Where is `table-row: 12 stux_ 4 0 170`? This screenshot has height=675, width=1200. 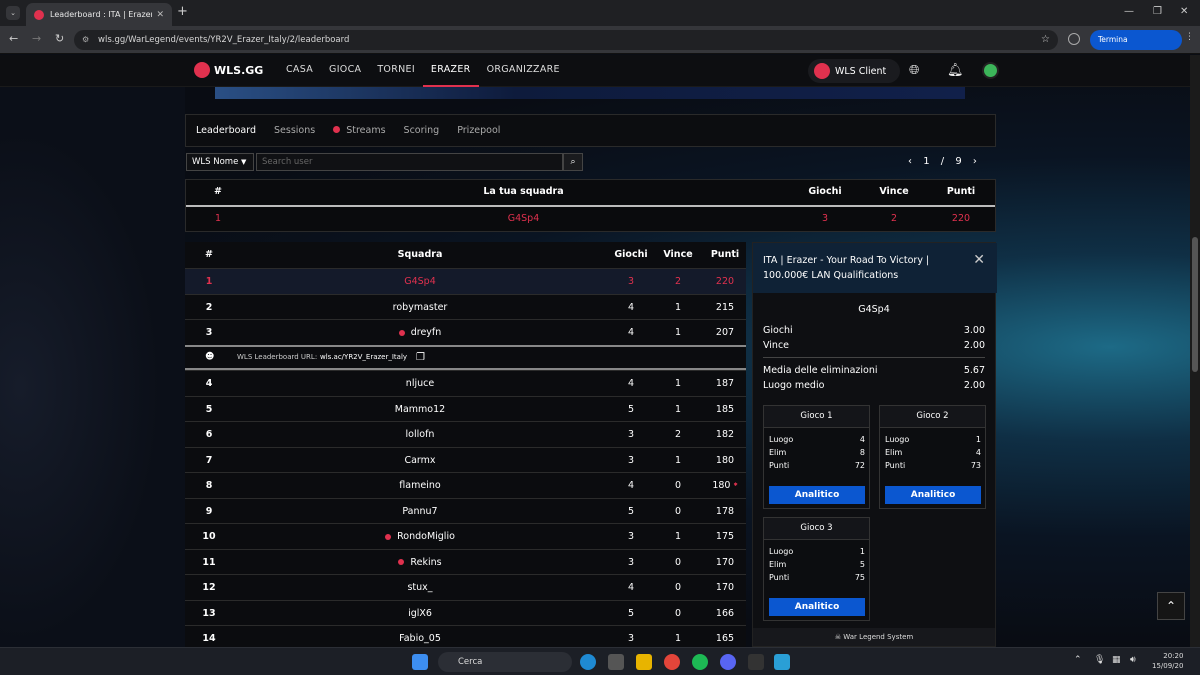
table-row: 12 stux_ 4 0 170 is located at coordinates (465, 587).